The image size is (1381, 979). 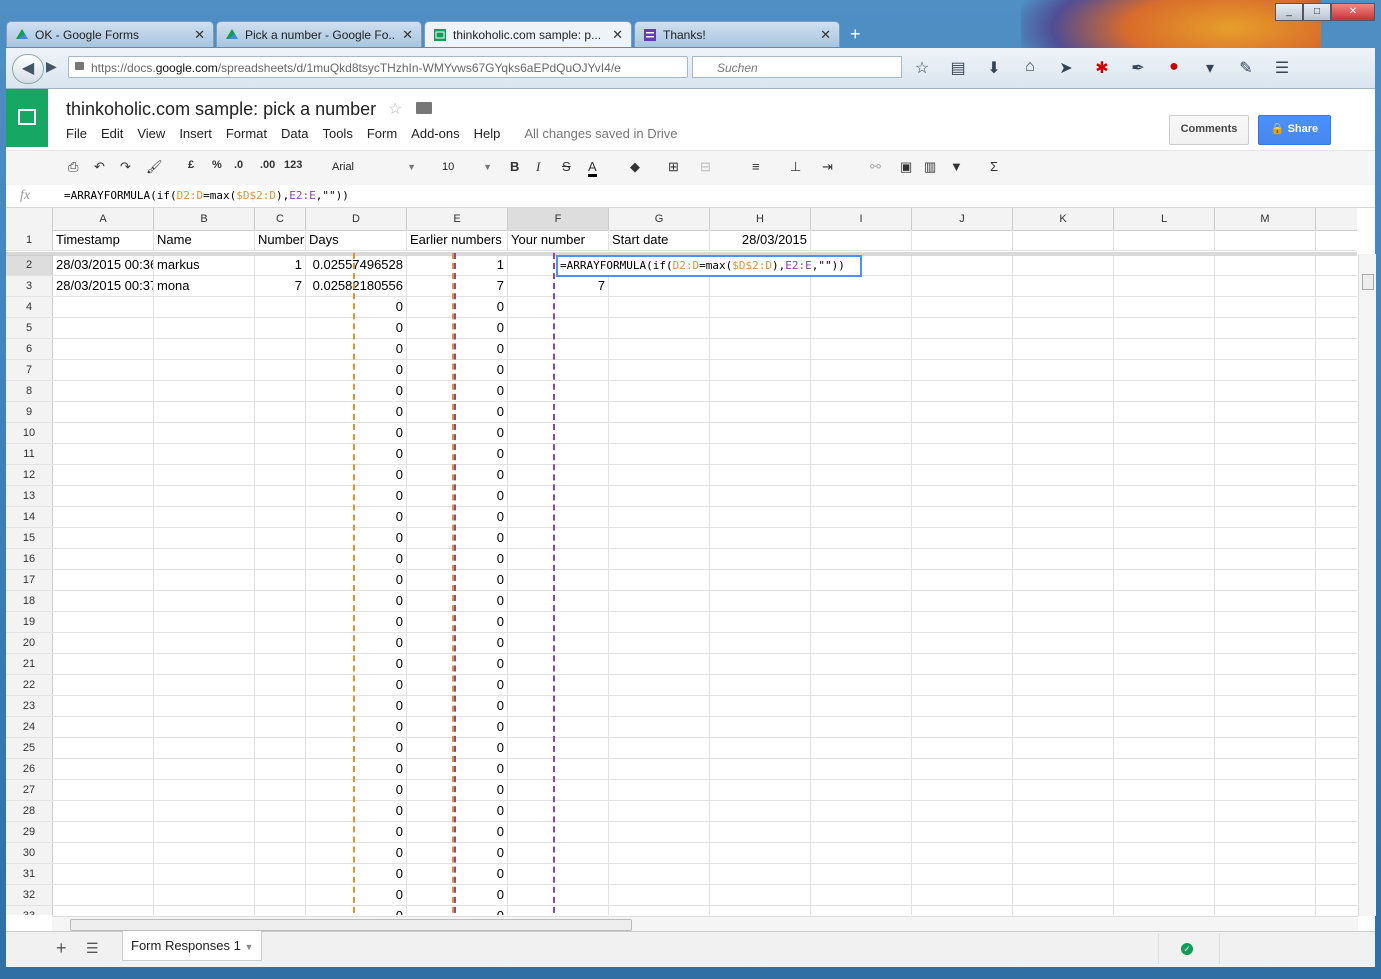 I want to click on font-size-select: 10 ▼, so click(x=467, y=167).